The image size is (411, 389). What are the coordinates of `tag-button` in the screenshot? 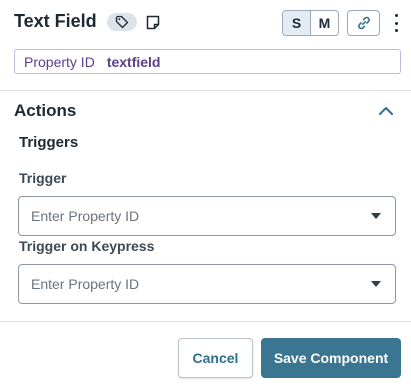 It's located at (122, 22).